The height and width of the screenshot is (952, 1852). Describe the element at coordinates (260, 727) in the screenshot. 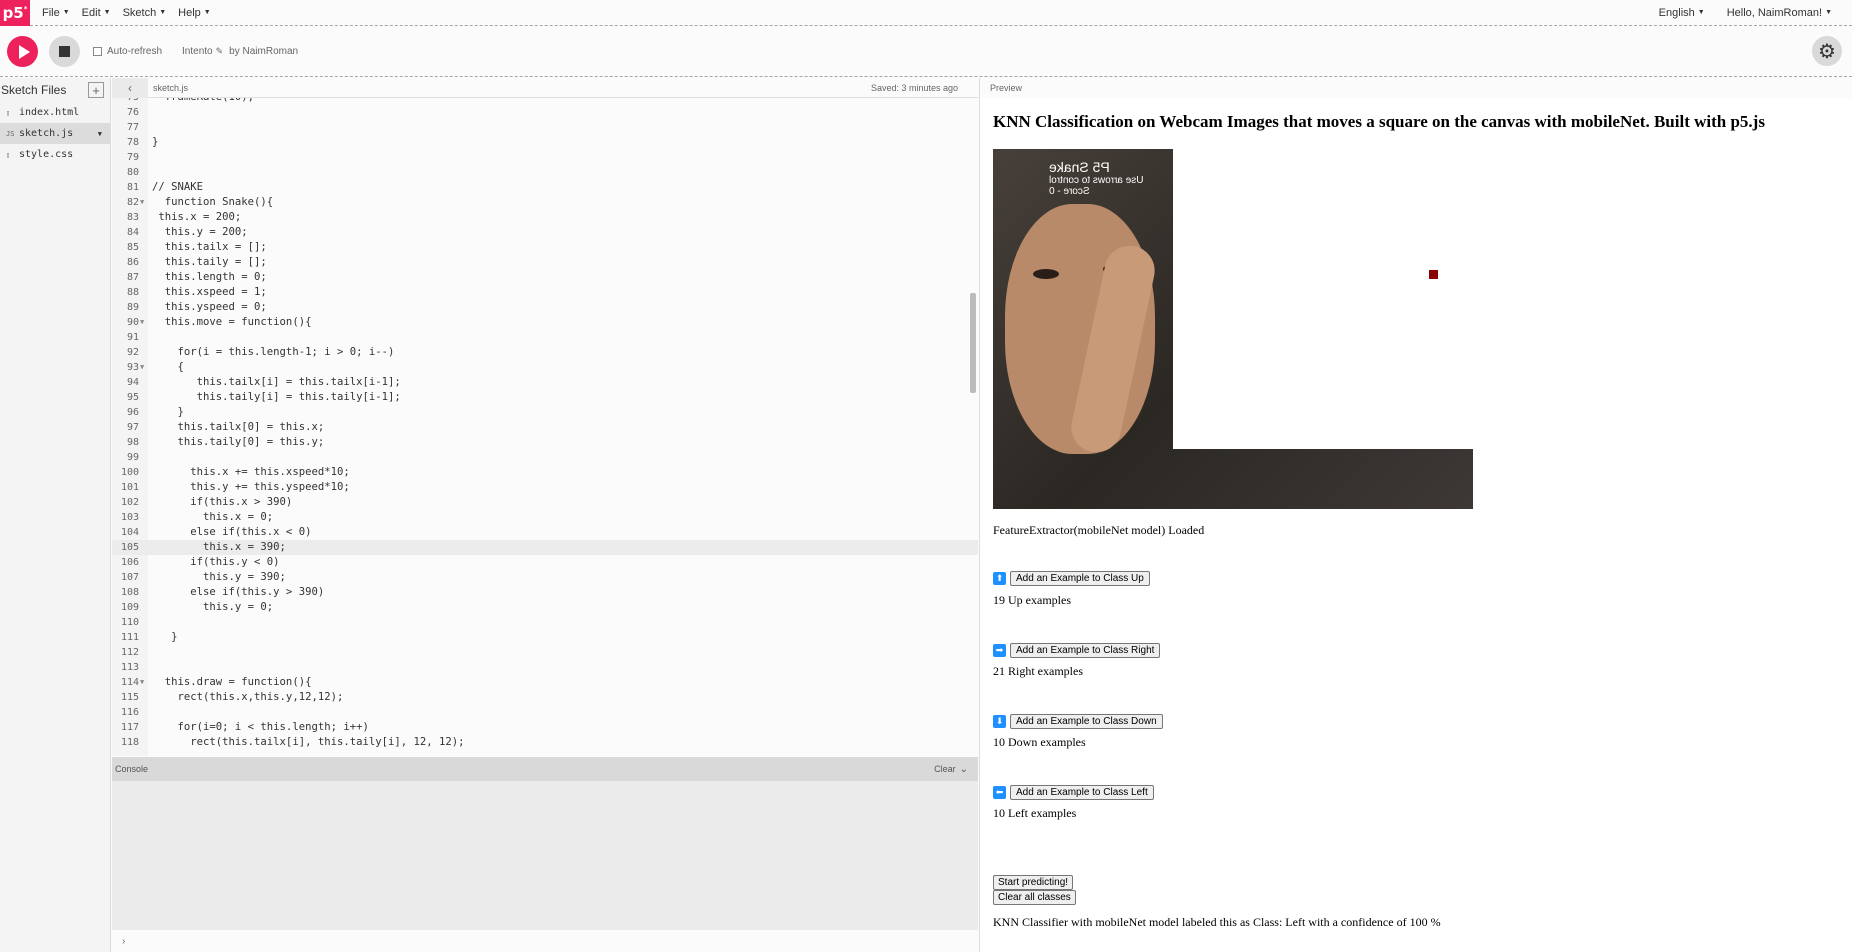

I see `code-text: for(i=0; i < this.length; i++)` at that location.